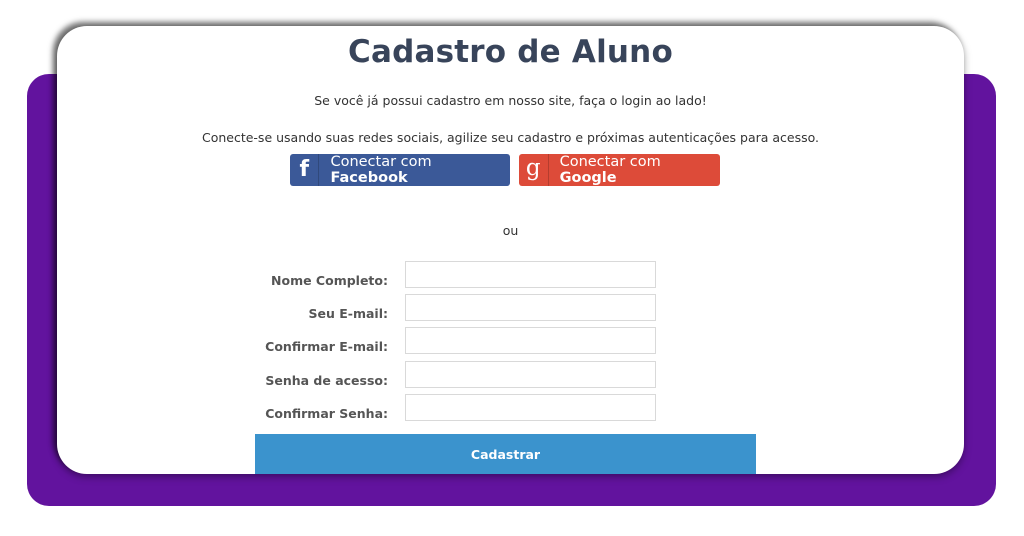  What do you see at coordinates (530, 374) in the screenshot?
I see `password-input` at bounding box center [530, 374].